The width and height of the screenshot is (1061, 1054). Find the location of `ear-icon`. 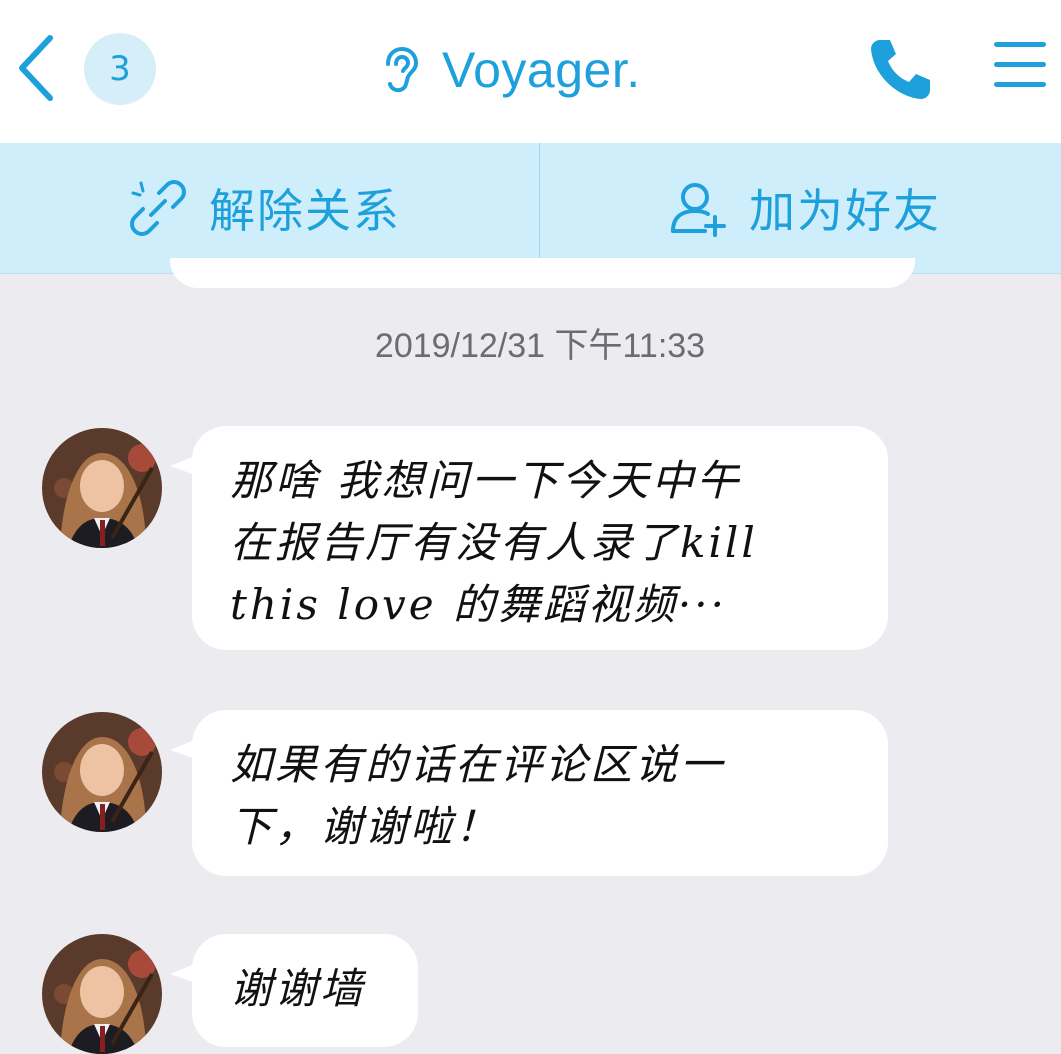

ear-icon is located at coordinates (402, 69).